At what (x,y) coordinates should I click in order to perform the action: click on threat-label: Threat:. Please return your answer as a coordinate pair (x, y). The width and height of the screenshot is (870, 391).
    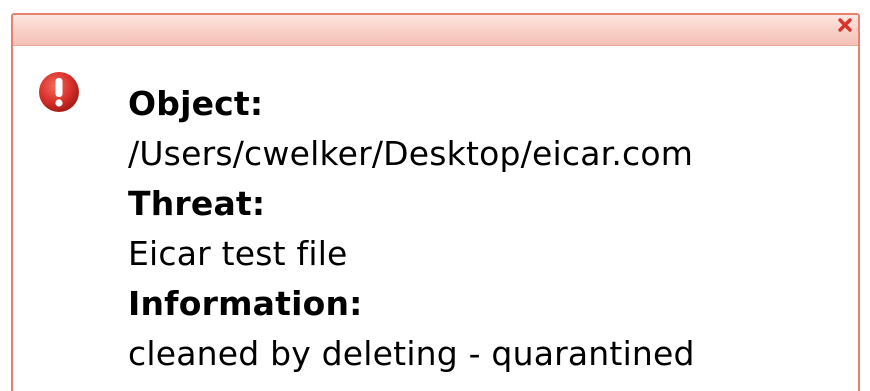
    Looking at the image, I should click on (197, 203).